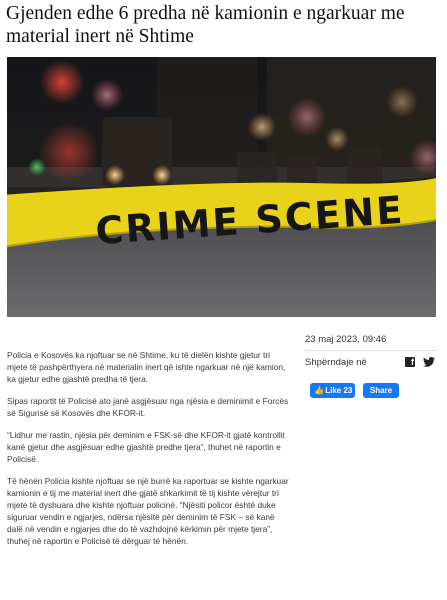 Image resolution: width=447 pixels, height=600 pixels. Describe the element at coordinates (410, 362) in the screenshot. I see `facebook-icon: f` at that location.